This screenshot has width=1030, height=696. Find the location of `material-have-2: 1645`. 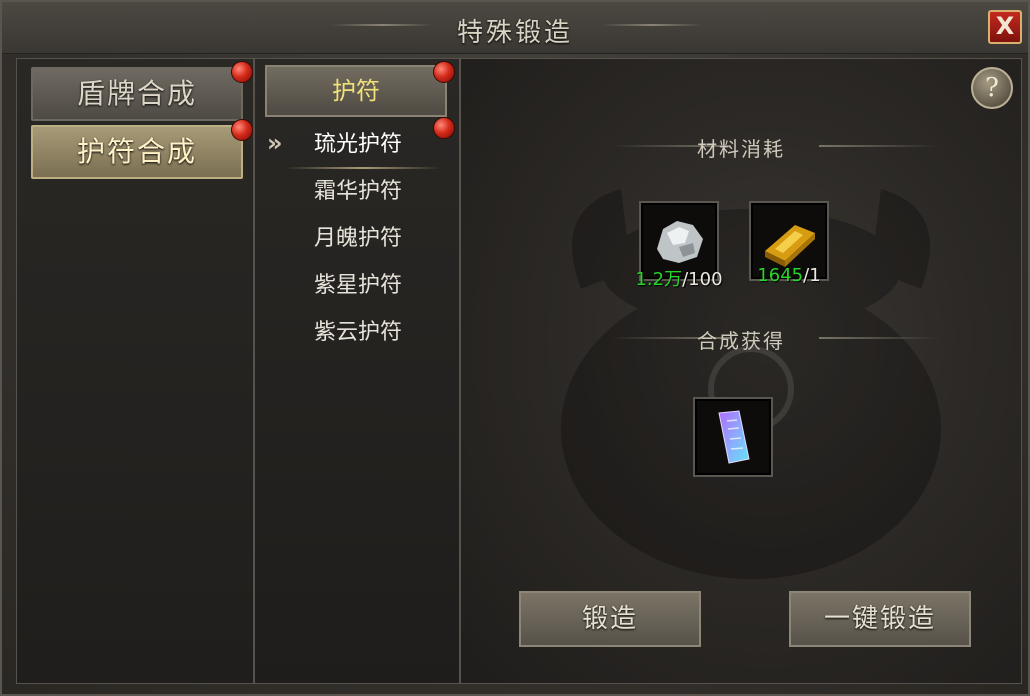

material-have-2: 1645 is located at coordinates (780, 275).